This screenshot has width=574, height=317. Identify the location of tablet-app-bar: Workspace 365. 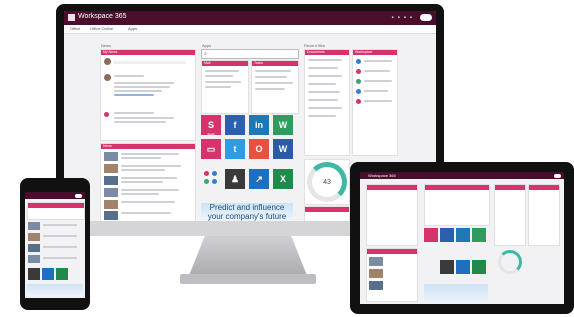
(462, 175).